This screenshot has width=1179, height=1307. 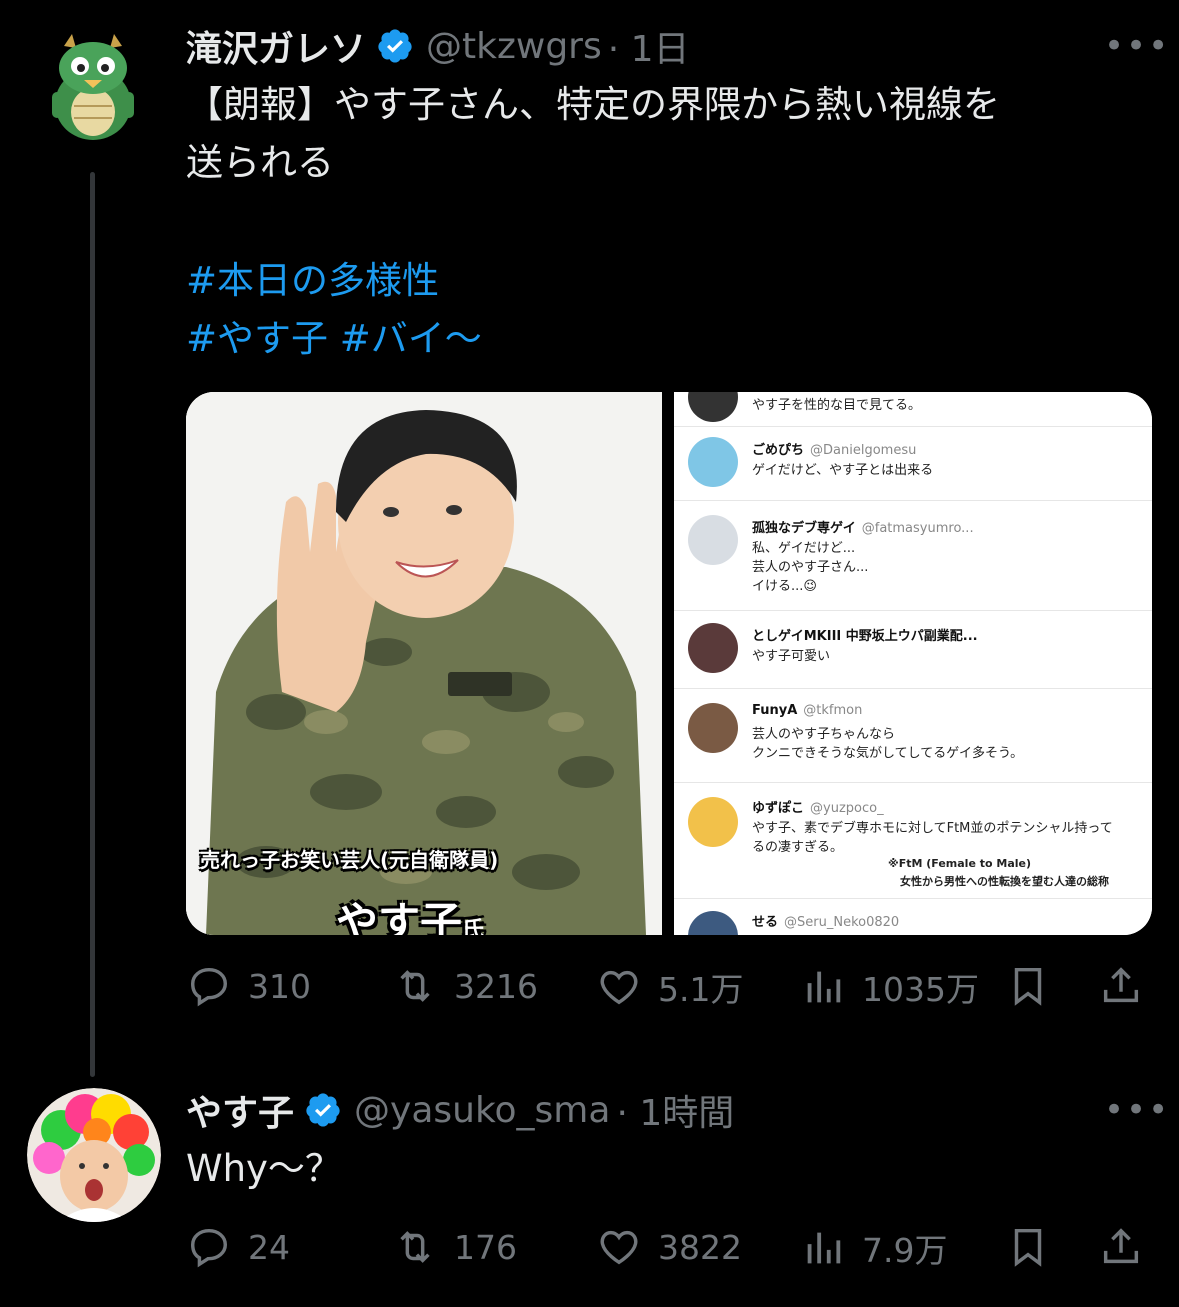 What do you see at coordinates (473, 926) in the screenshot?
I see `media-big-name-suffix: 氏` at bounding box center [473, 926].